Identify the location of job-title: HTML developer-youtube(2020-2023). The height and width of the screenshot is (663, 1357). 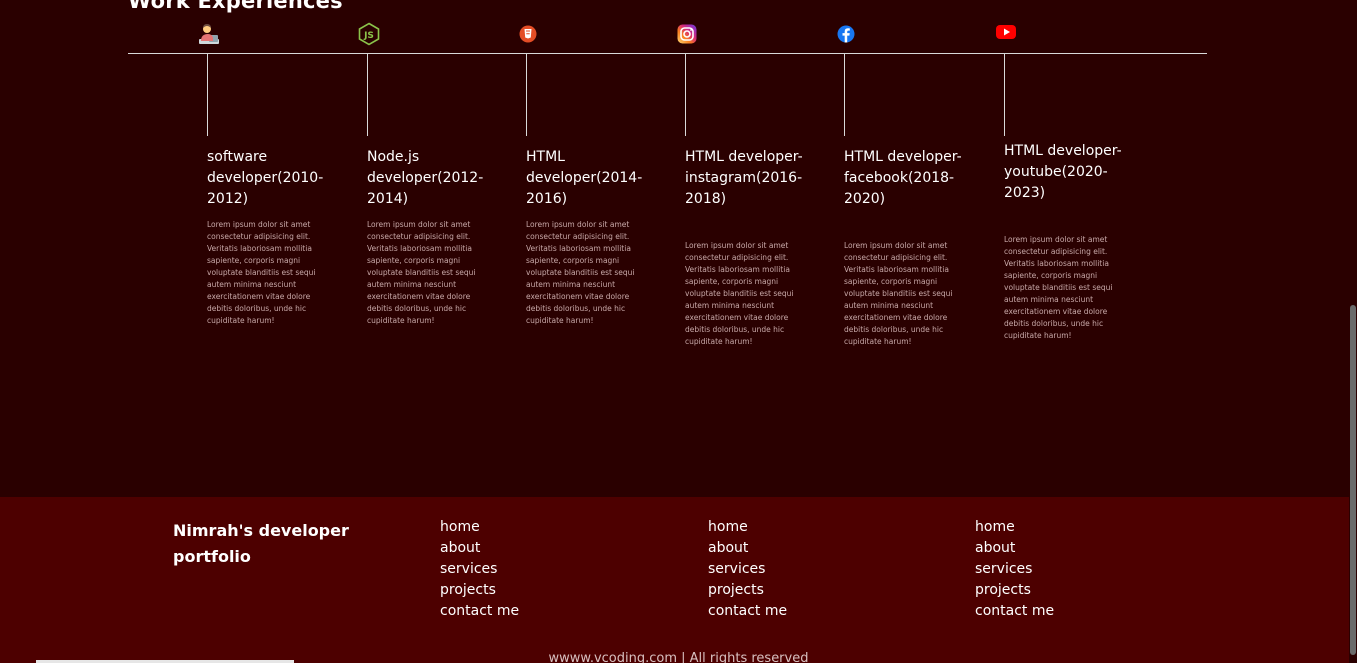
(1063, 172).